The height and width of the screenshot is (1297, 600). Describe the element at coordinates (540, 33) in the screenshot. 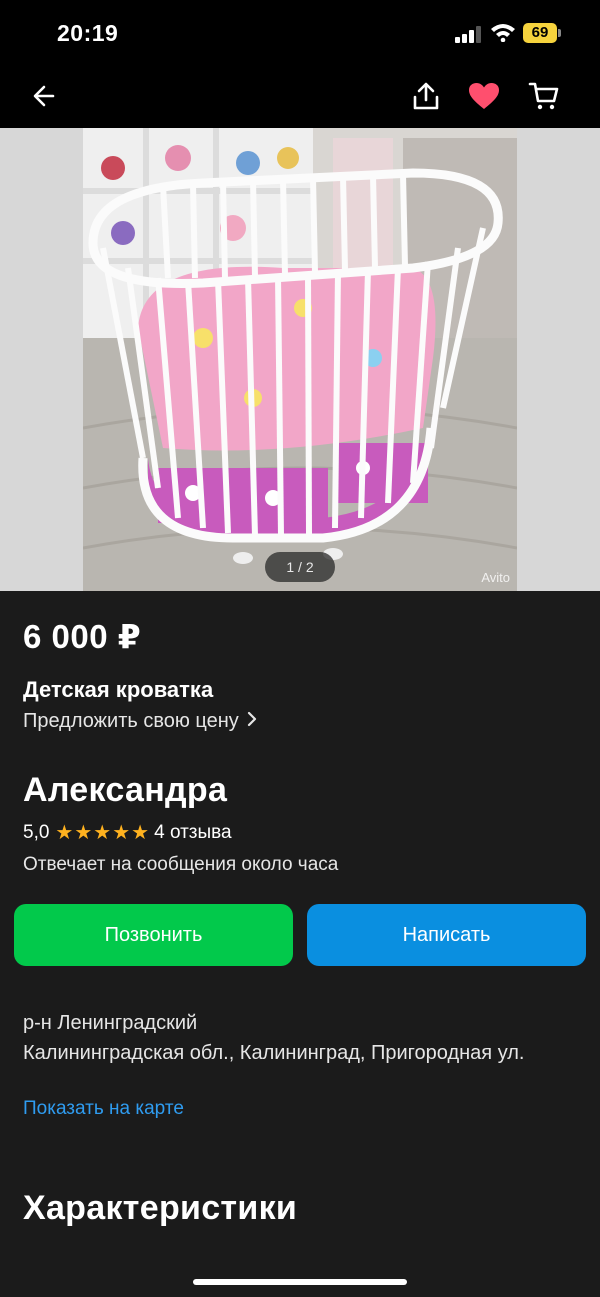

I see `battery-icon: 69` at that location.